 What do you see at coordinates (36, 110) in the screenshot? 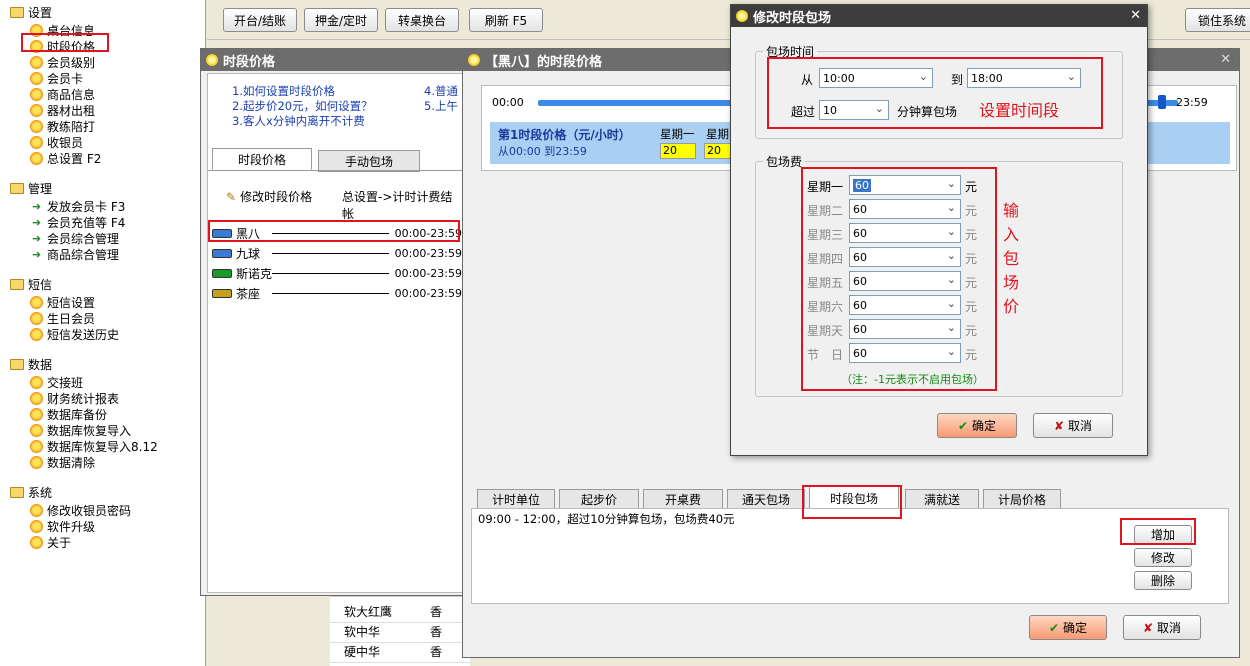
I see `gear-sun-icon` at bounding box center [36, 110].